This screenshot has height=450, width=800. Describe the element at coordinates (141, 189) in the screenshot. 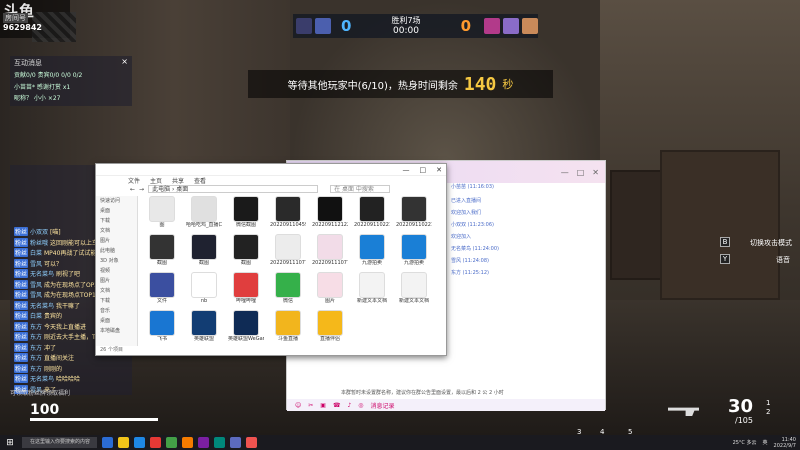

I see `forward-icon: →` at that location.